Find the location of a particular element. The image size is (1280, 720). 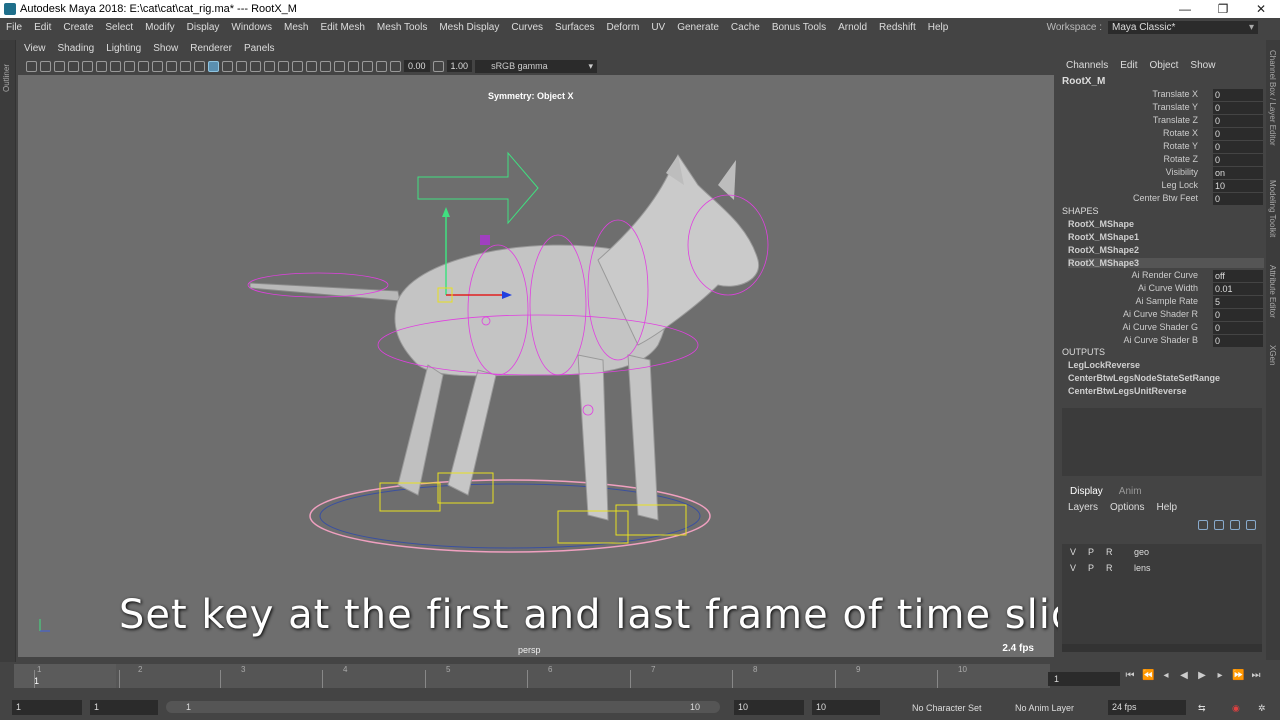

select-camera-icon is located at coordinates (31, 66).